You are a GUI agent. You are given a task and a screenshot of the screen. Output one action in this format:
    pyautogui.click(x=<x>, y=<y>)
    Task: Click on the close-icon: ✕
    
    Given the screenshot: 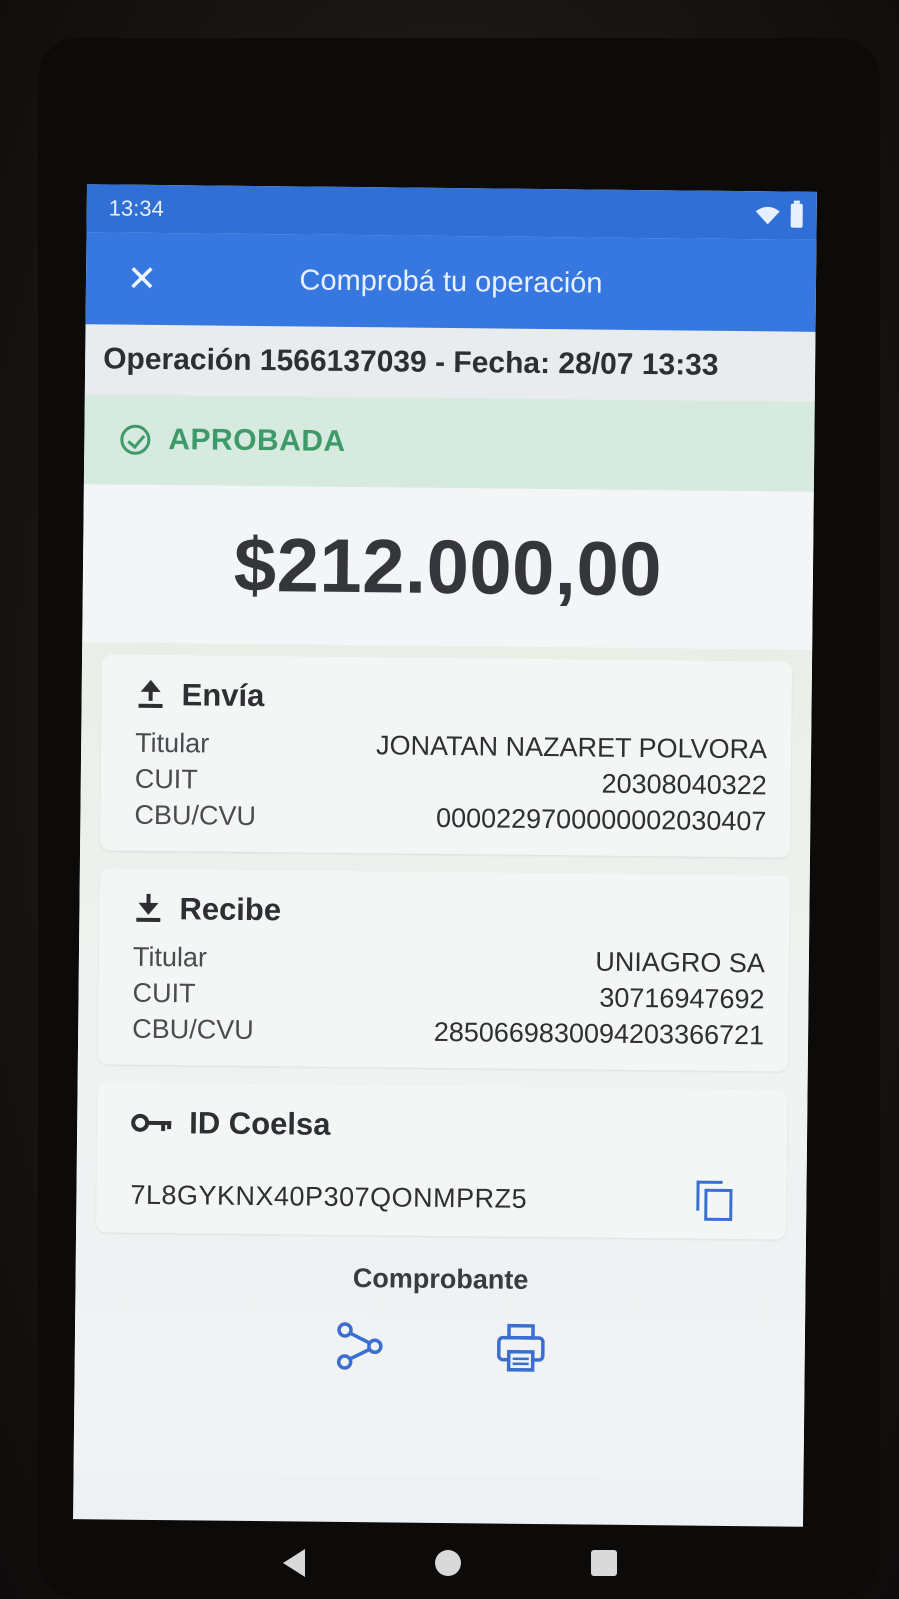 What is the action you would take?
    pyautogui.click(x=142, y=278)
    